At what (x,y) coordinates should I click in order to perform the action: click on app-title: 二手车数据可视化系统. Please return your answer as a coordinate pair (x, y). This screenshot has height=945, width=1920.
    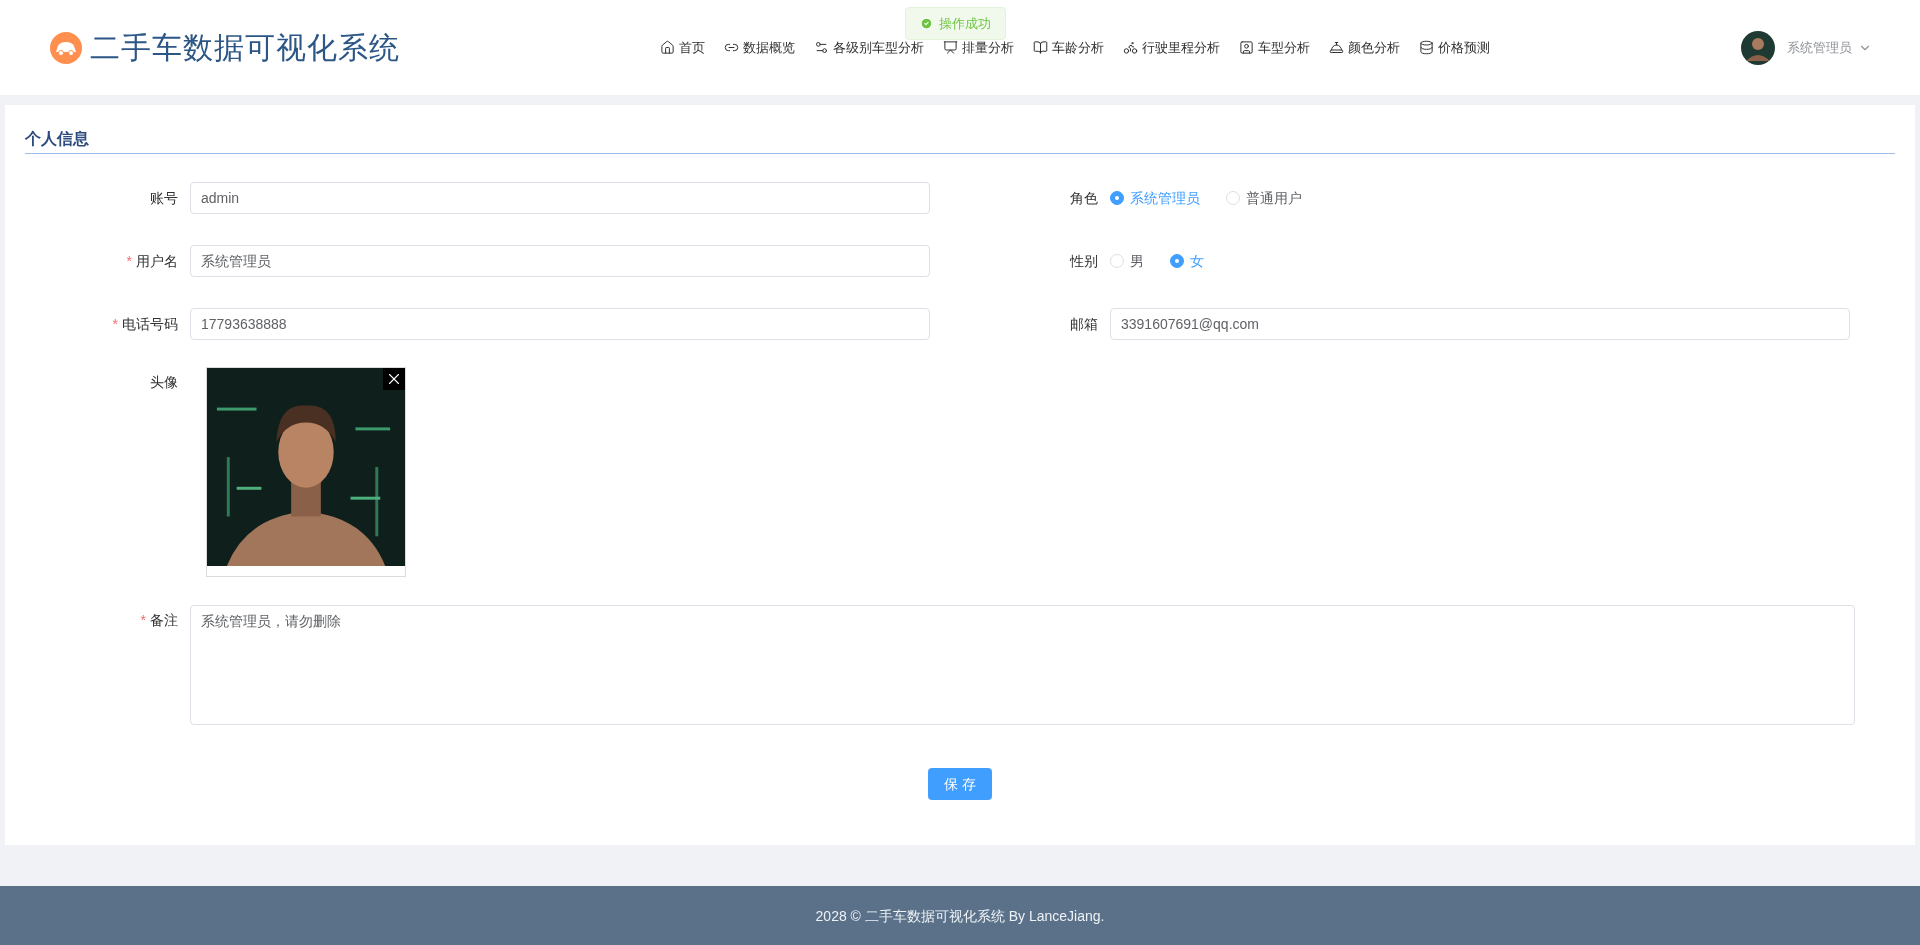
    Looking at the image, I should click on (245, 48).